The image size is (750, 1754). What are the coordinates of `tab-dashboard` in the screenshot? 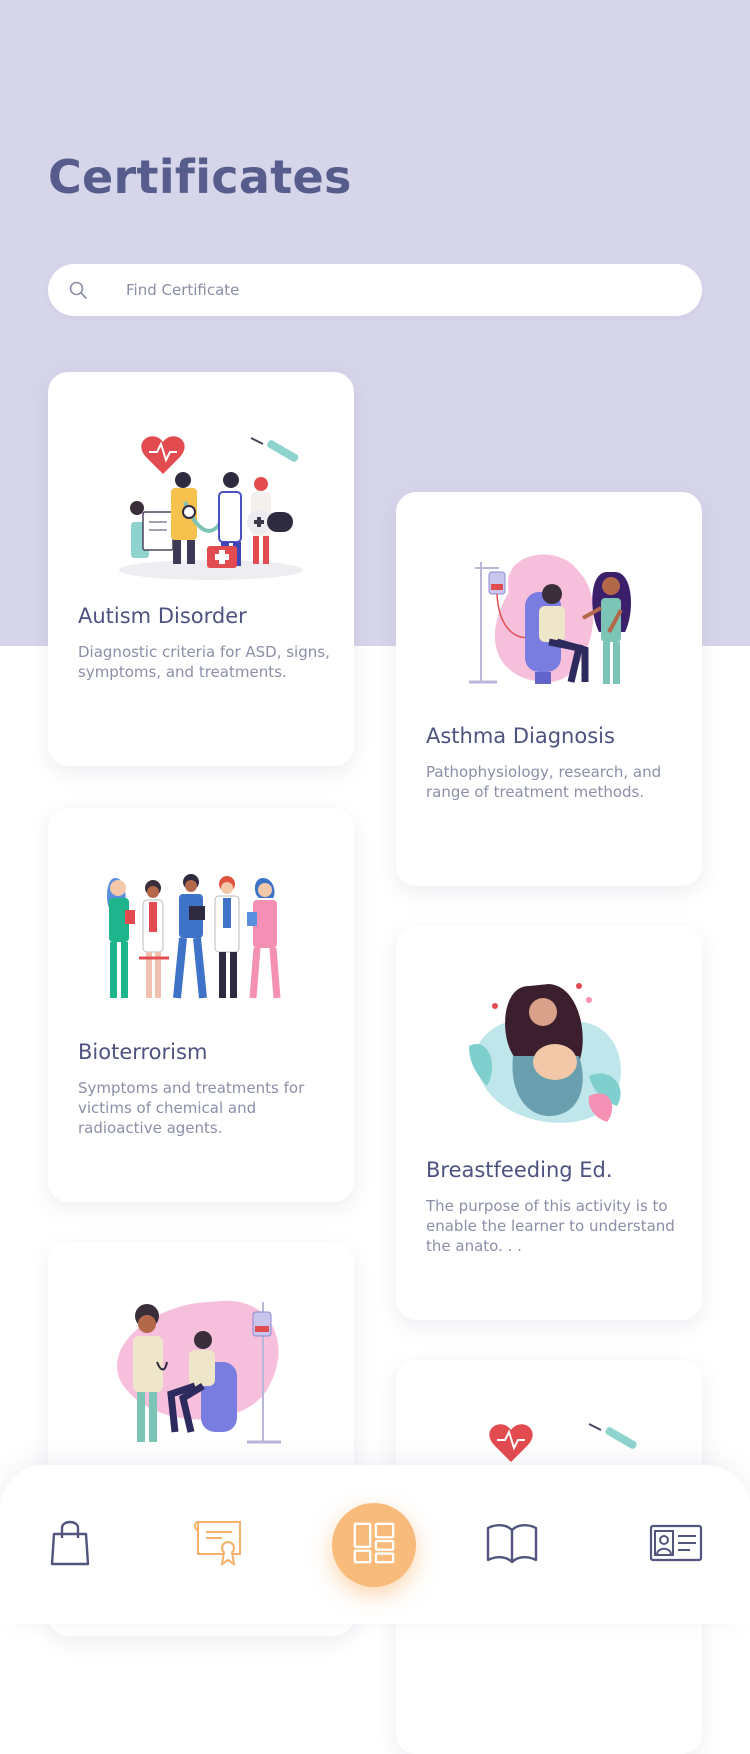 It's located at (374, 1545).